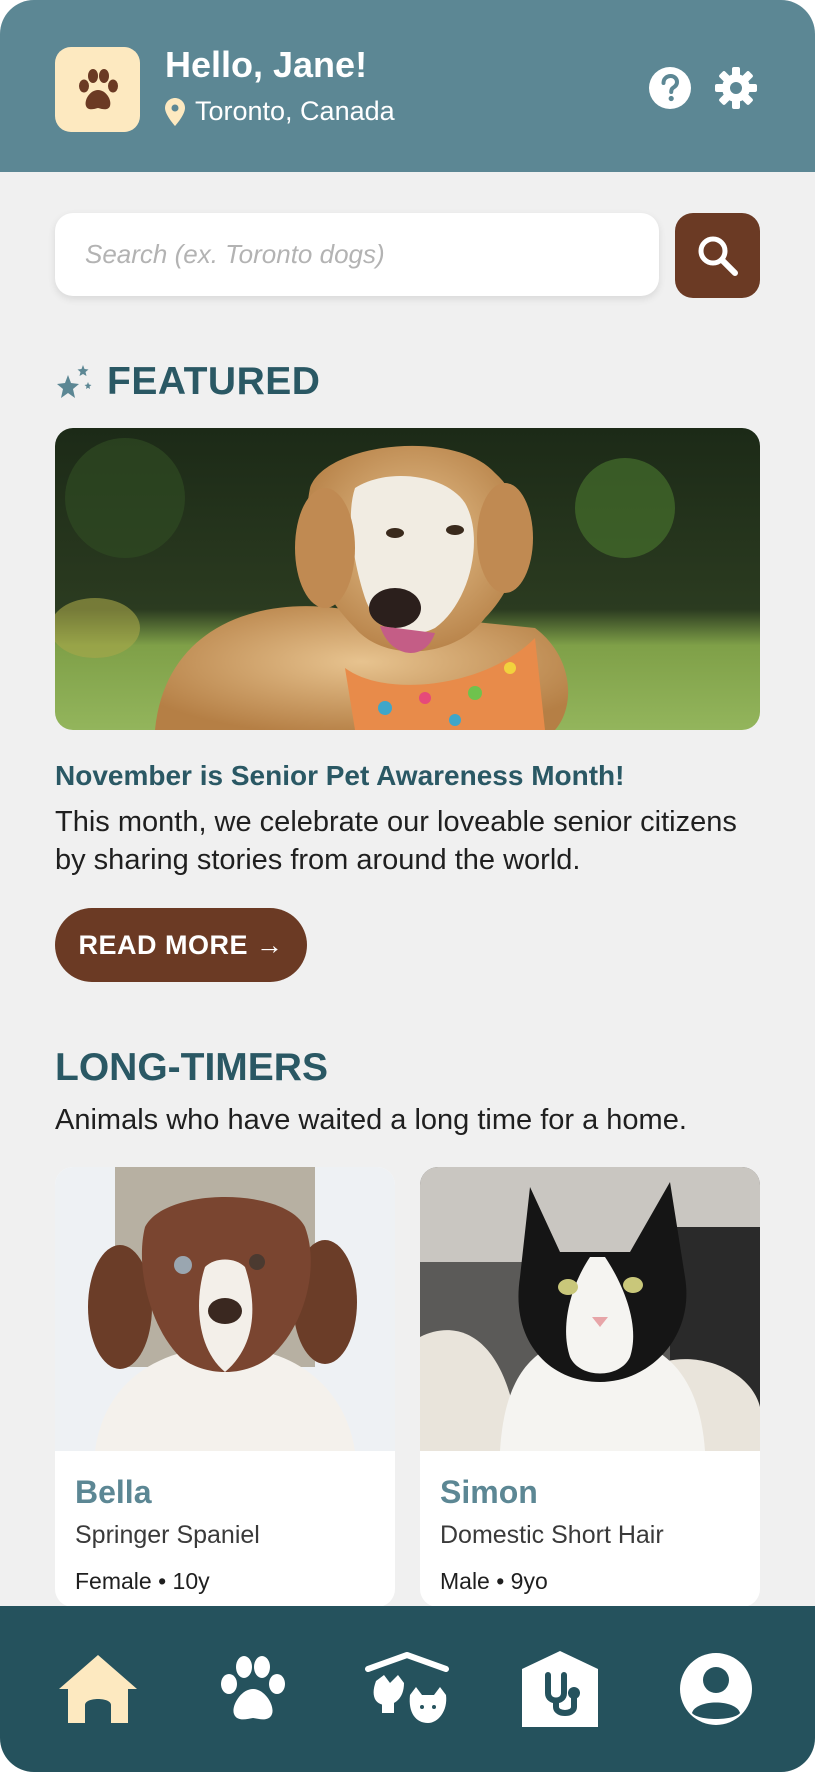  I want to click on vet-icon, so click(560, 1689).